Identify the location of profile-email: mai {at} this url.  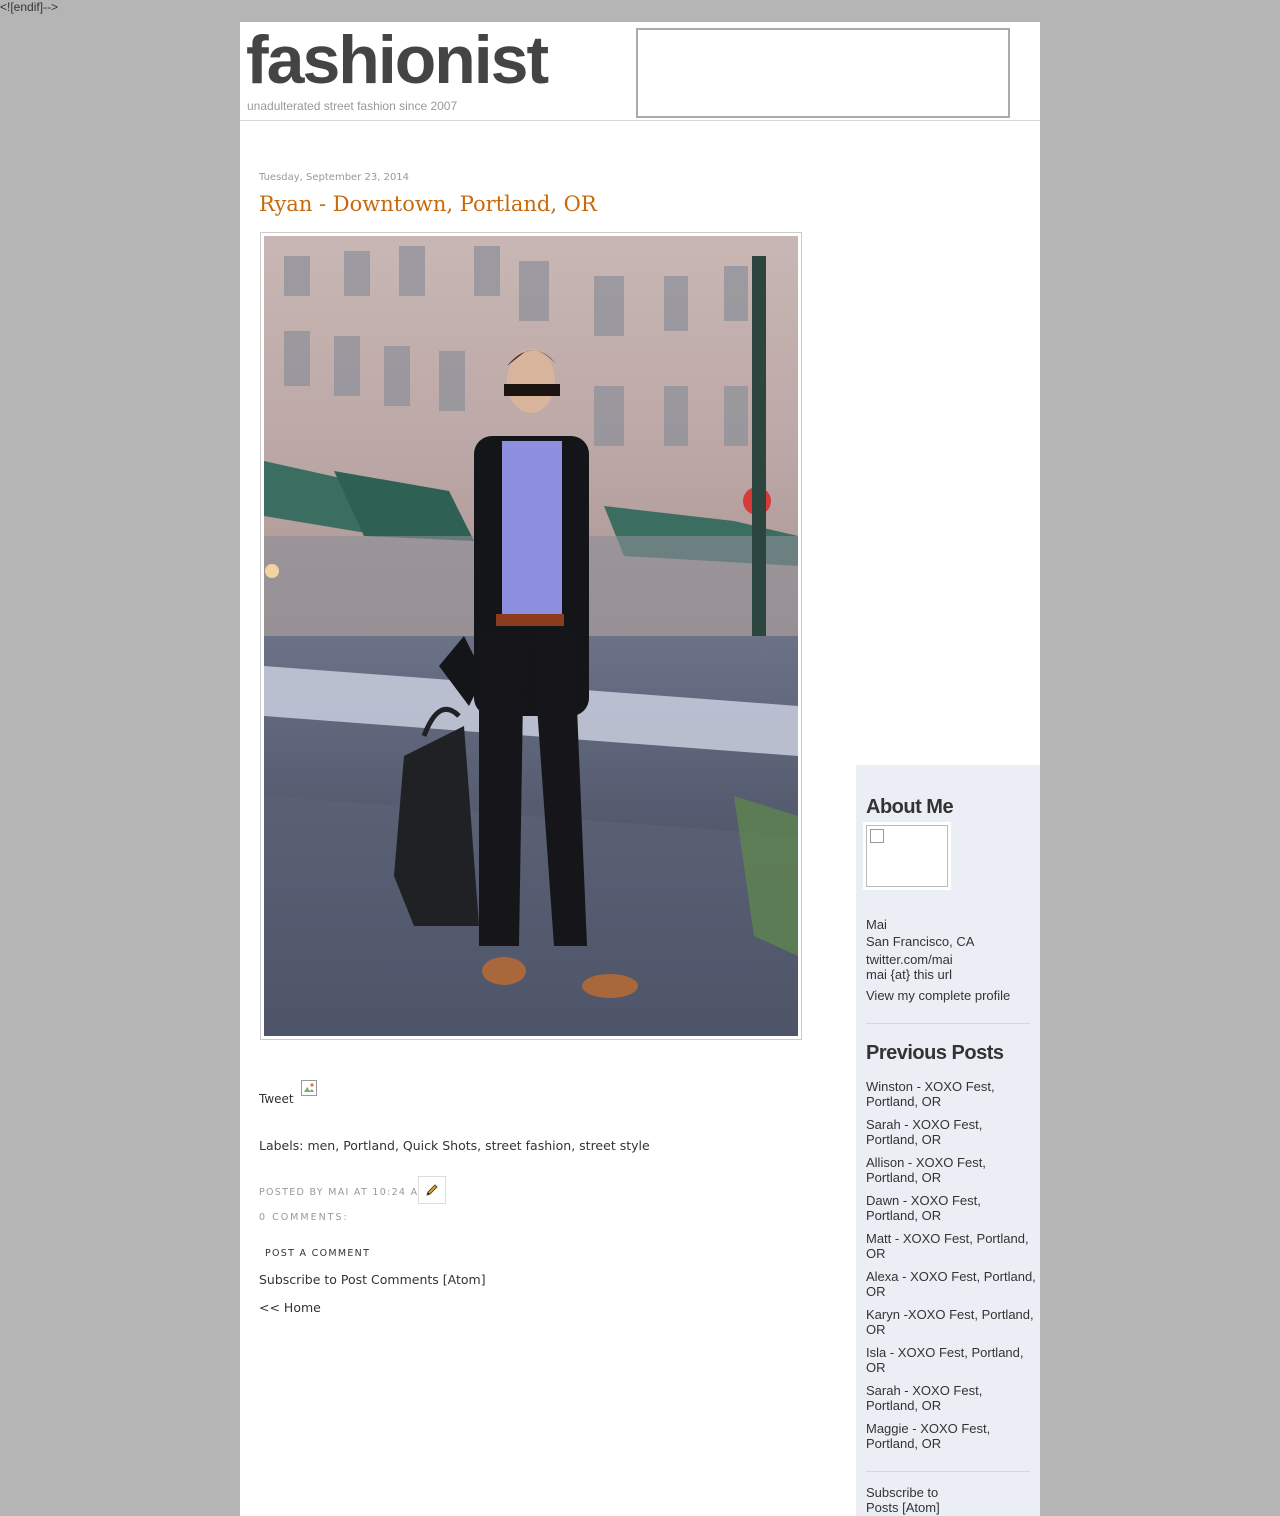
(909, 974).